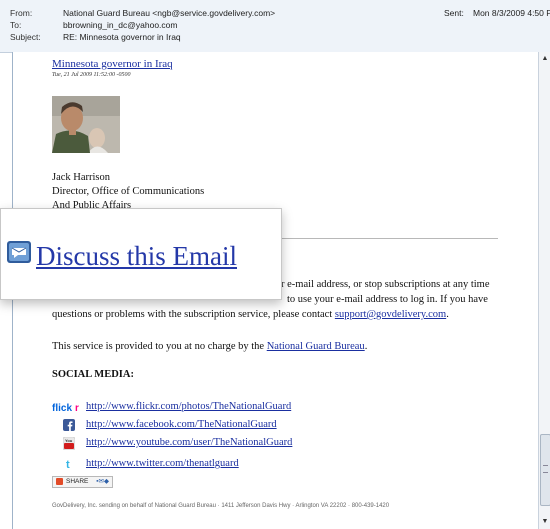 The height and width of the screenshot is (529, 550). What do you see at coordinates (181, 424) in the screenshot?
I see `facebook-link: http://www.facebook.com/TheNationalGuard` at bounding box center [181, 424].